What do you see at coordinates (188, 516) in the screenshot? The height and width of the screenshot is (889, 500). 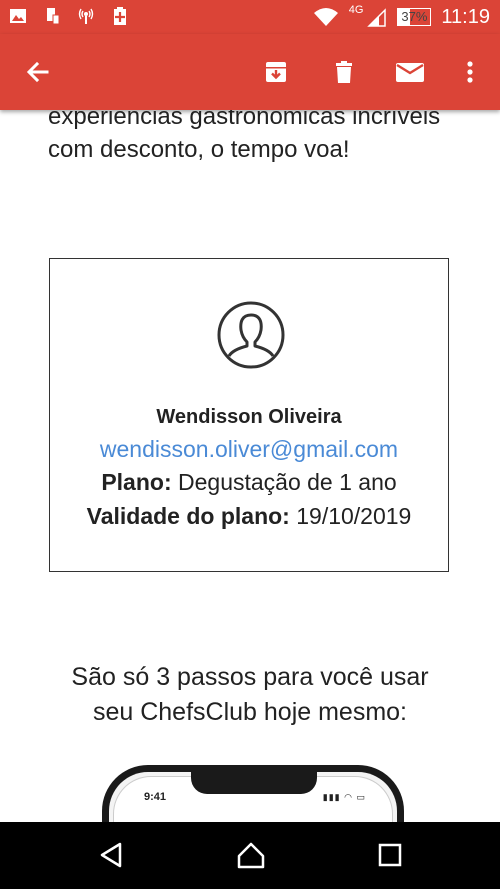 I see `validity-label: Validade do plano:` at bounding box center [188, 516].